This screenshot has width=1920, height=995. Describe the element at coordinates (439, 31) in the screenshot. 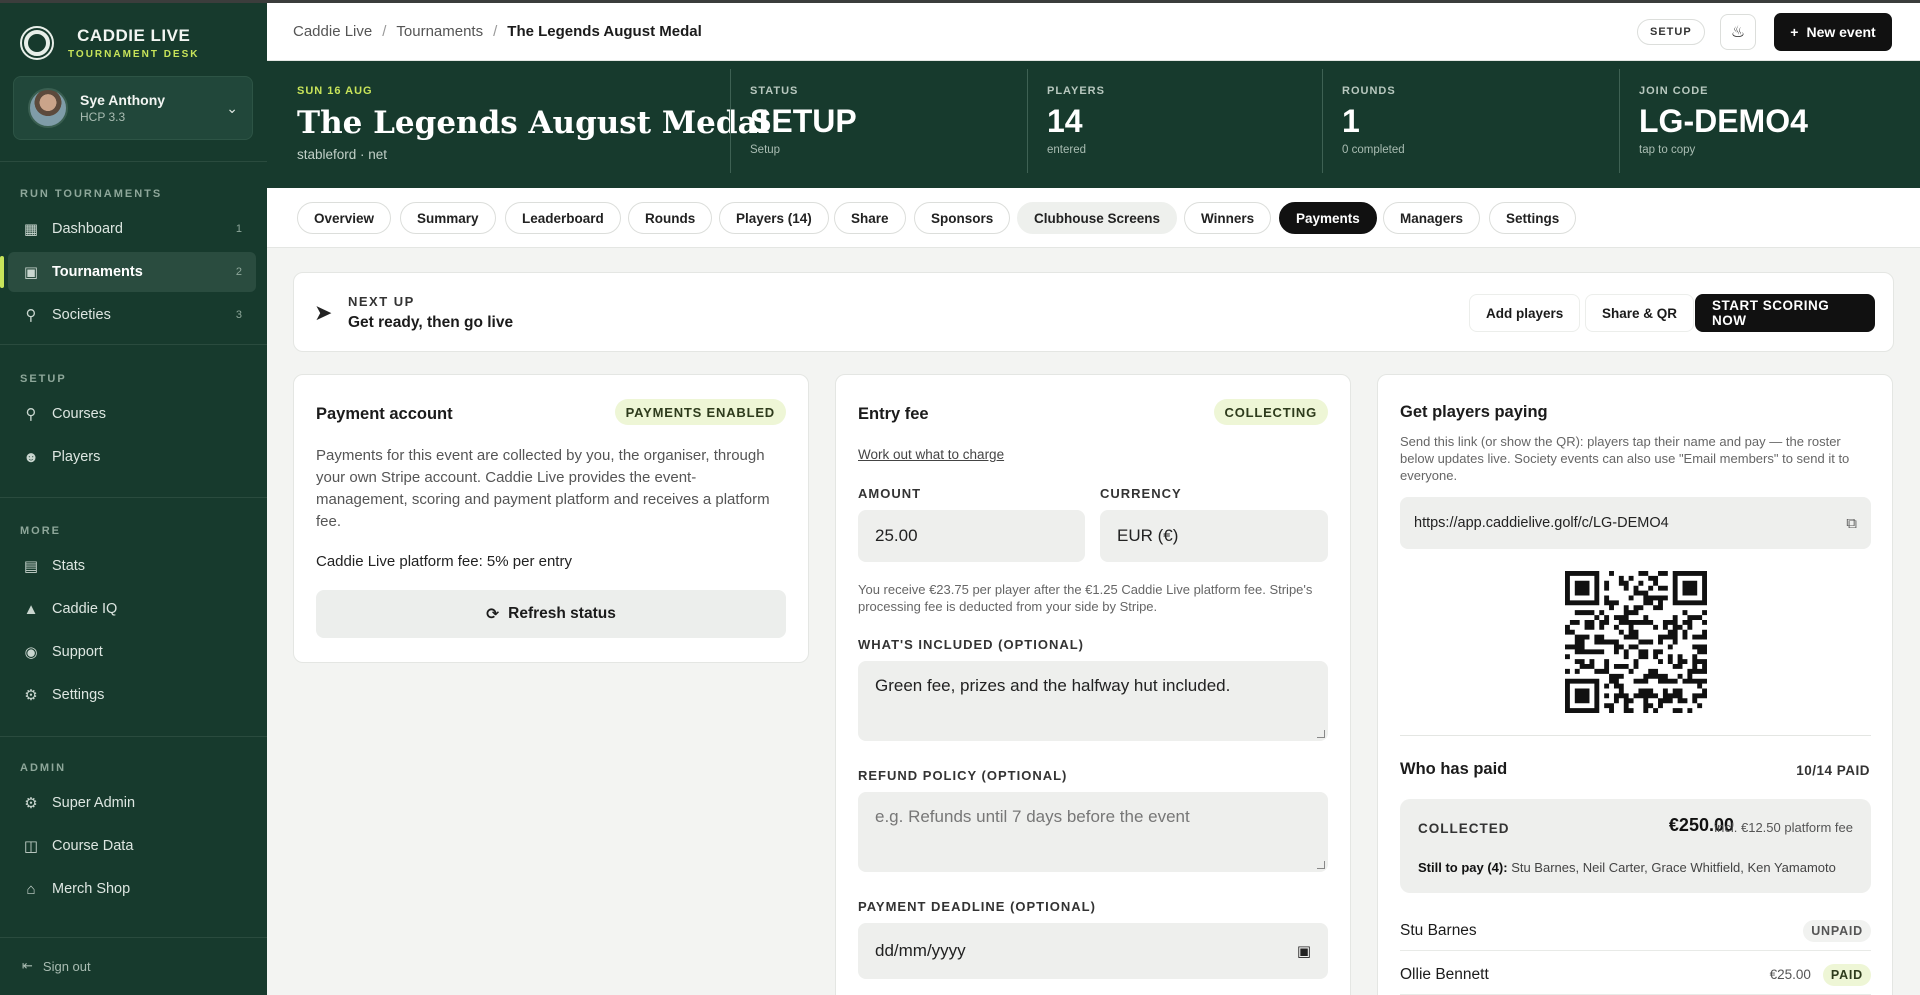

I see `breadcrumb-parent: Tournaments` at that location.